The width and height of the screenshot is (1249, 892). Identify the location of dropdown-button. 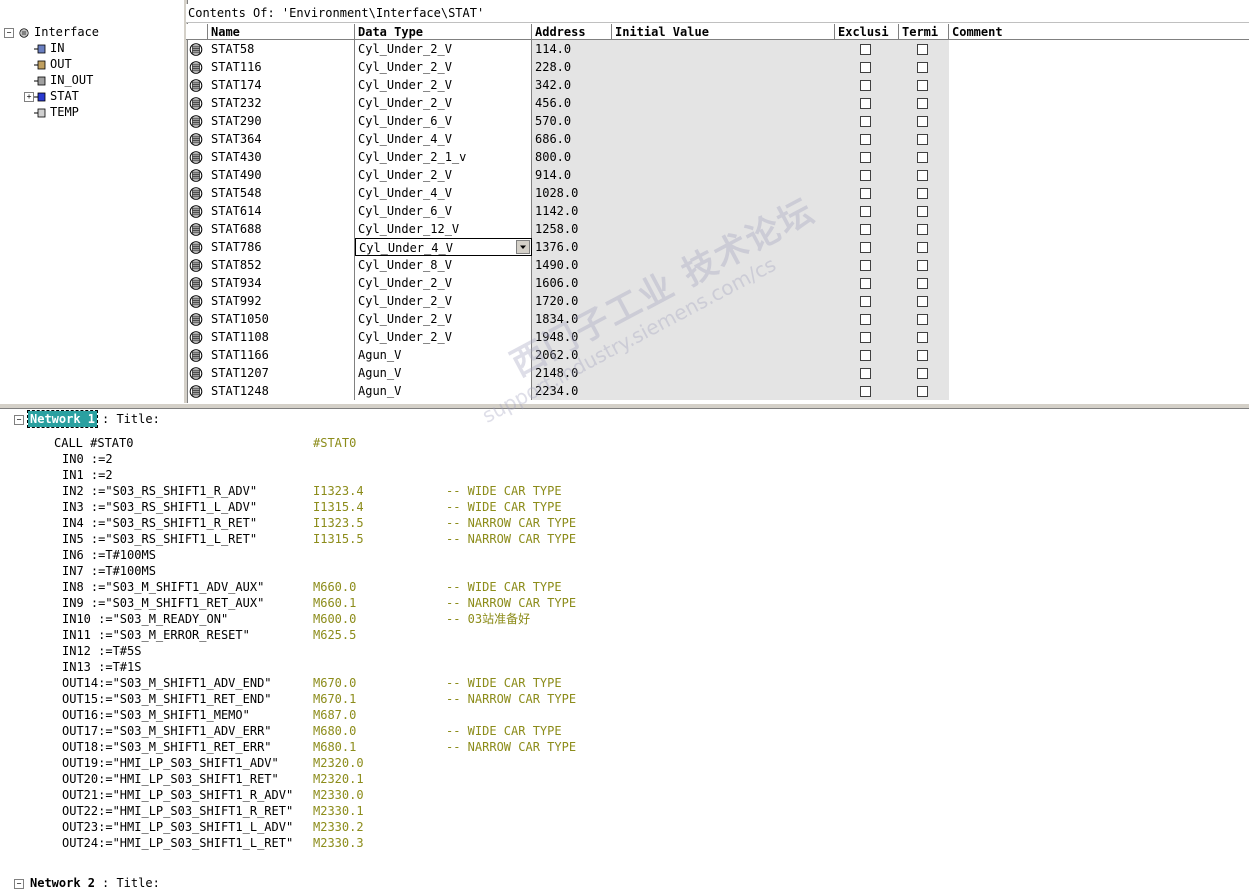
(523, 247).